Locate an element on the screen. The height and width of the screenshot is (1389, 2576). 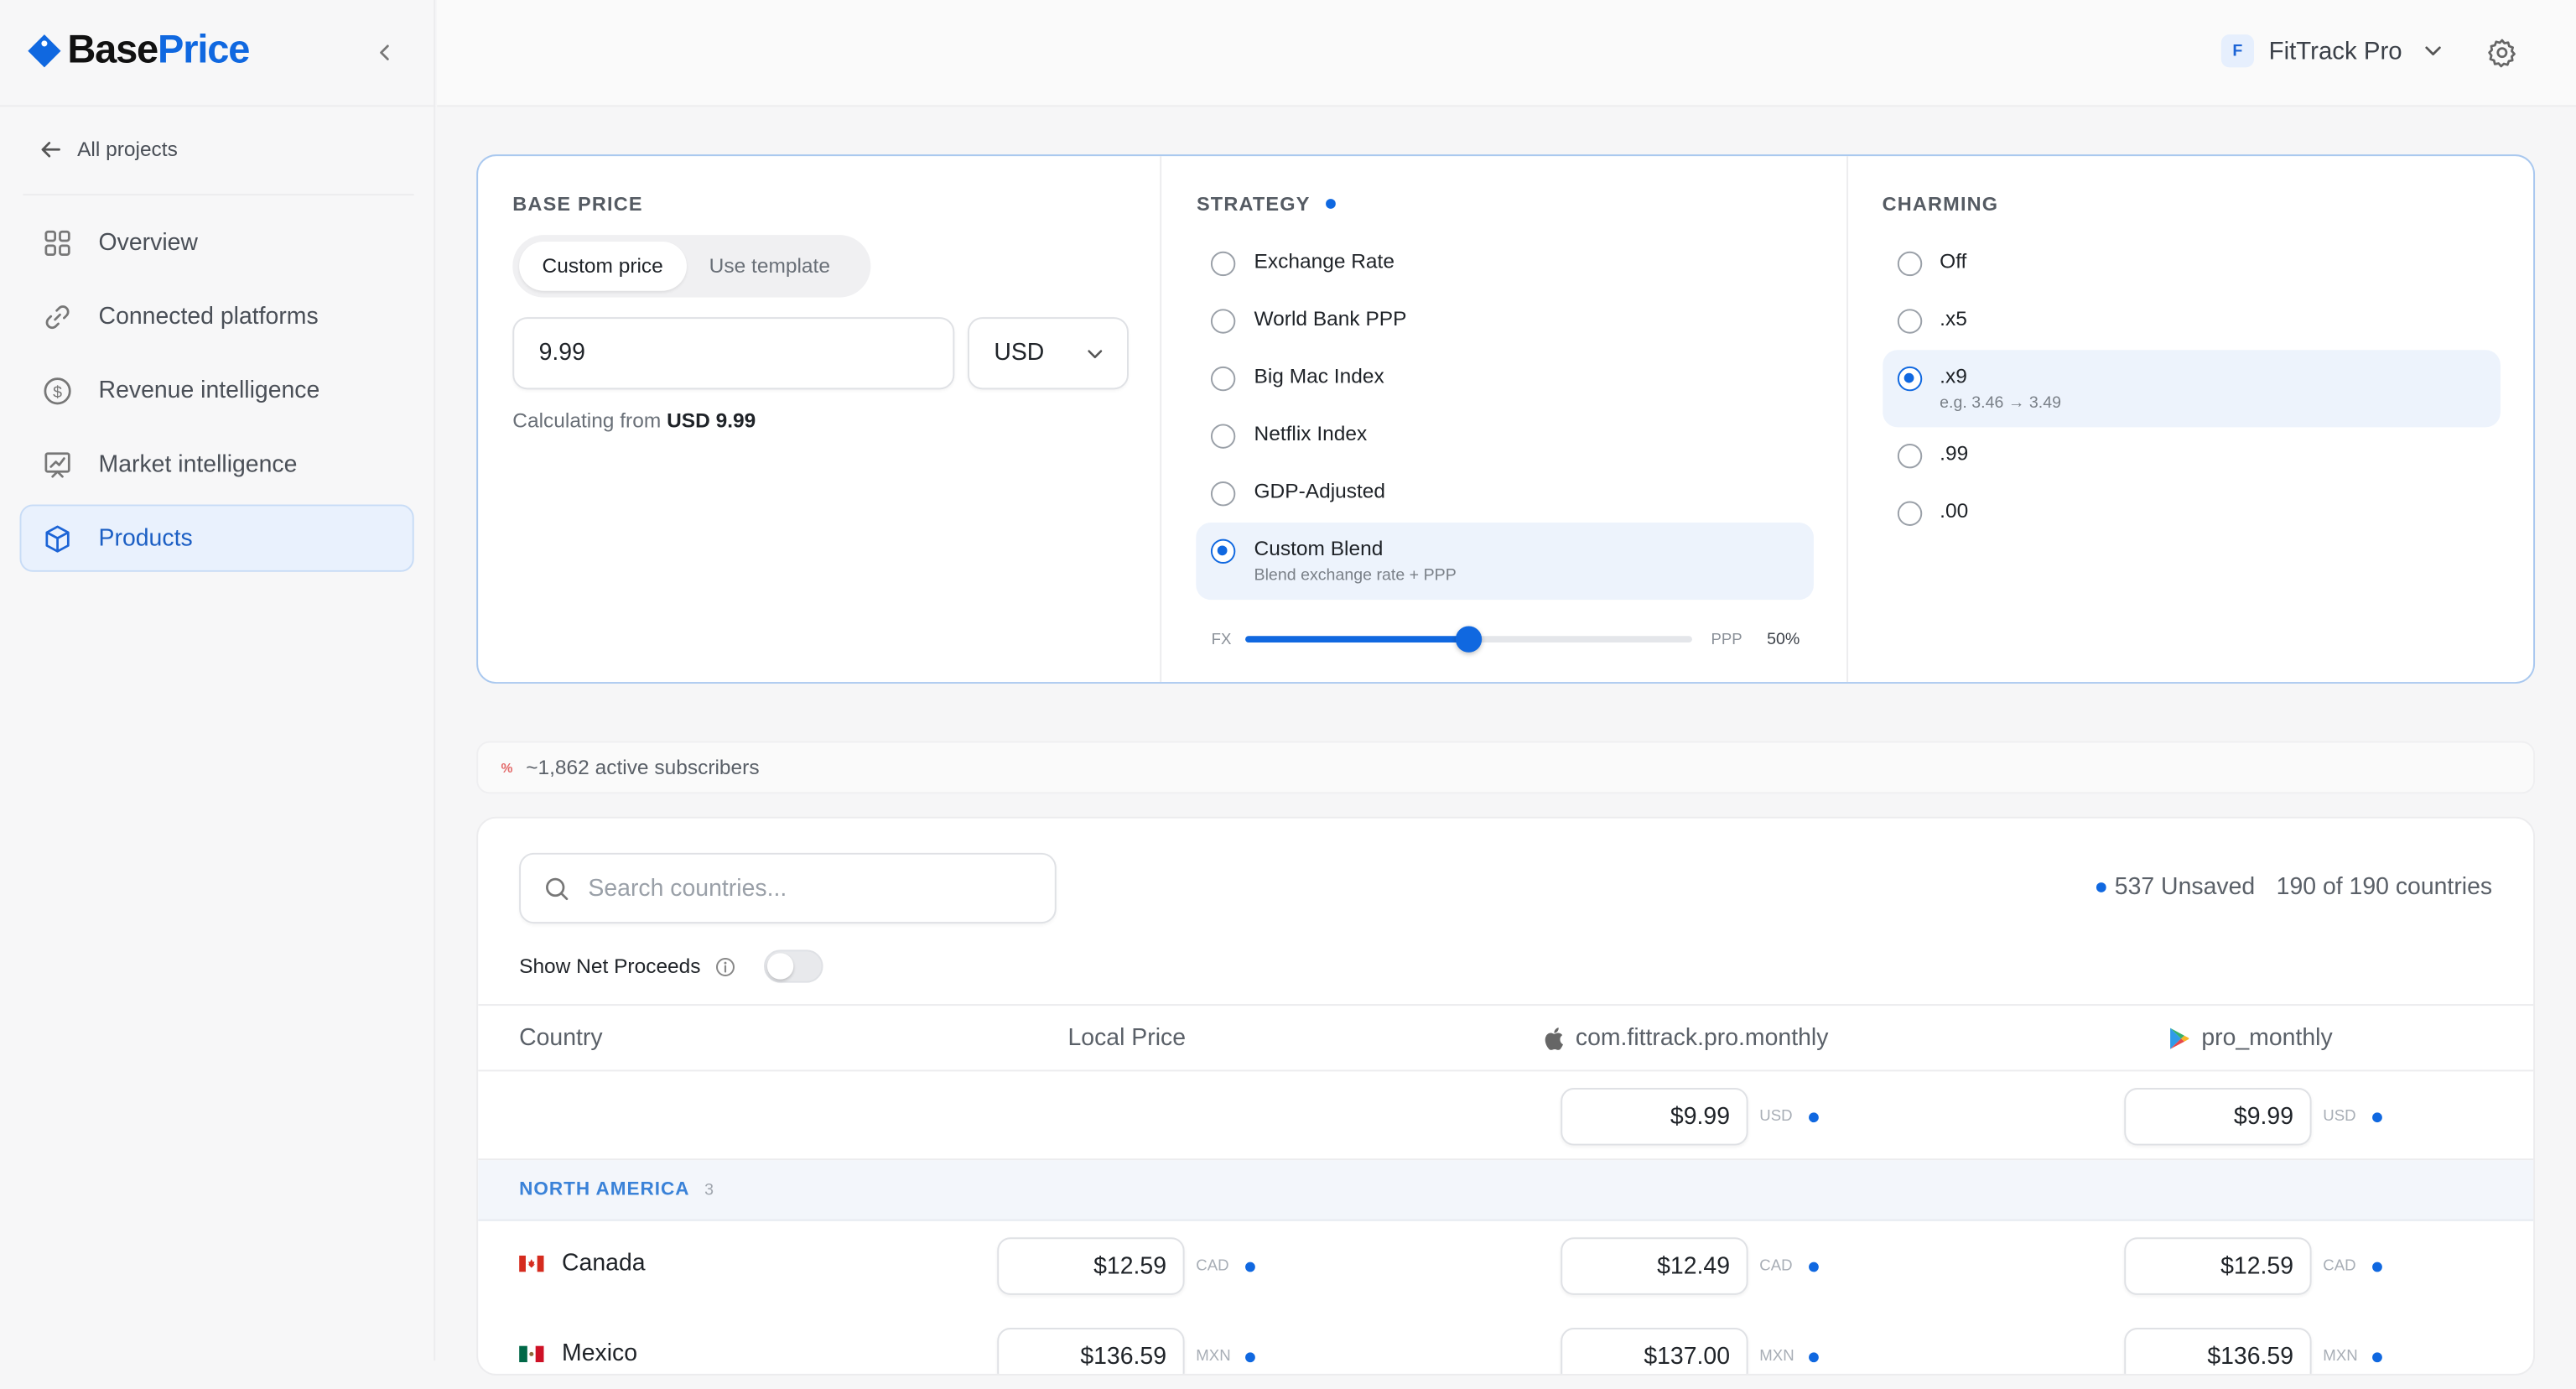
blend-slider-thumb is located at coordinates (1469, 639).